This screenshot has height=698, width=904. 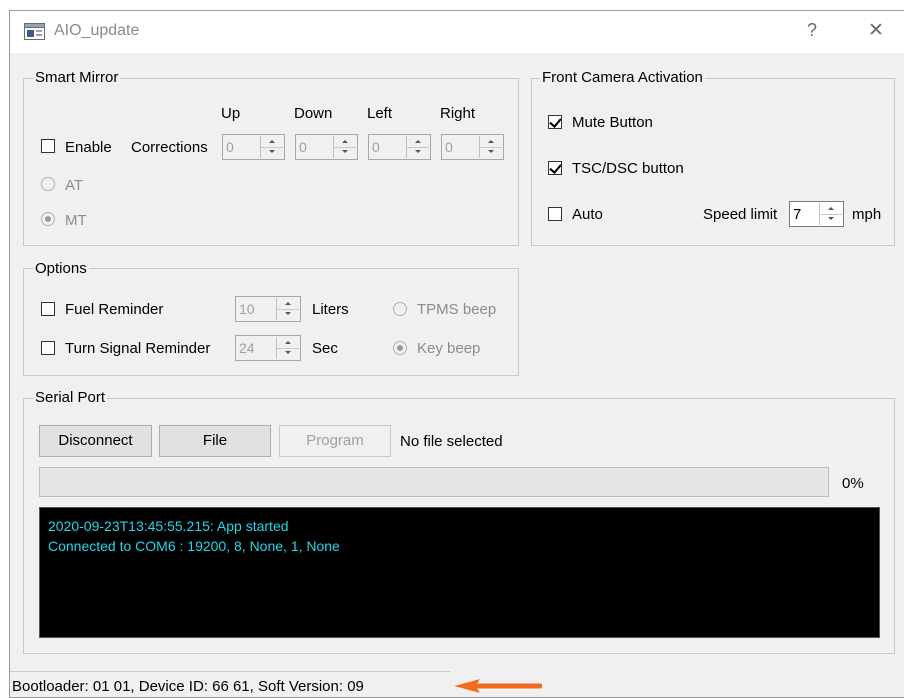 I want to click on tsc-dsc-label: TSC/DSC button, so click(x=628, y=168).